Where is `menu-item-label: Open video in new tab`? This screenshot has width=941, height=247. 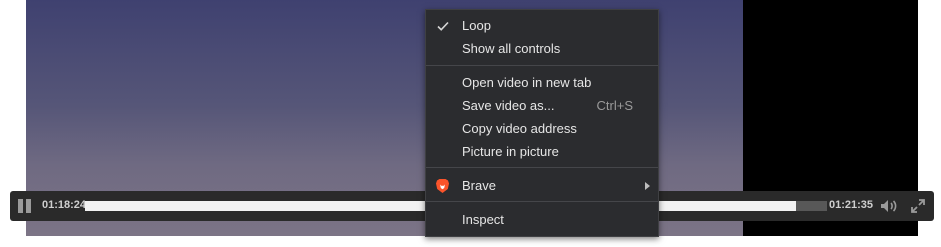 menu-item-label: Open video in new tab is located at coordinates (527, 82).